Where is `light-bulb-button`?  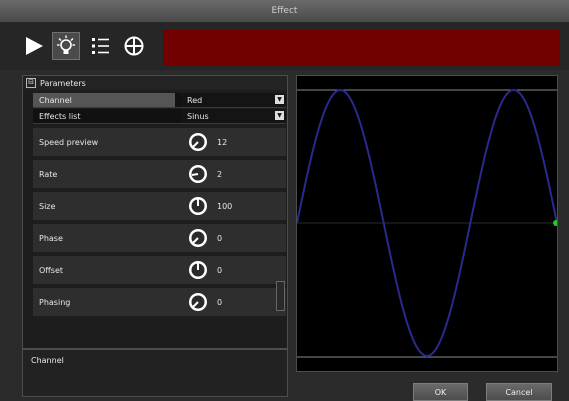
light-bulb-button is located at coordinates (66, 46).